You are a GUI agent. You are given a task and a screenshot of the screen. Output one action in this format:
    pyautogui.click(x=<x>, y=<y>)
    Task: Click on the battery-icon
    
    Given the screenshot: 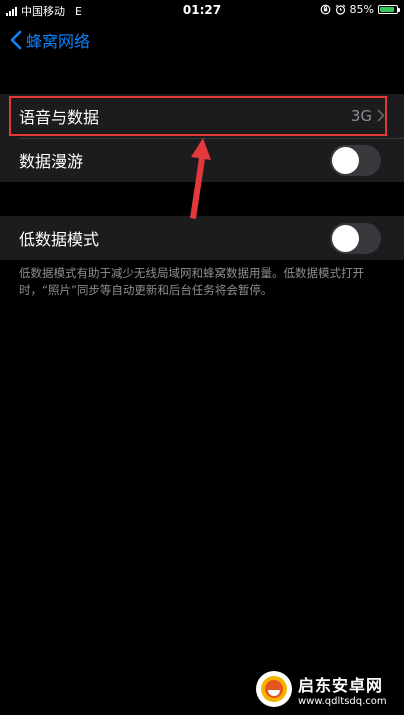 What is the action you would take?
    pyautogui.click(x=389, y=9)
    